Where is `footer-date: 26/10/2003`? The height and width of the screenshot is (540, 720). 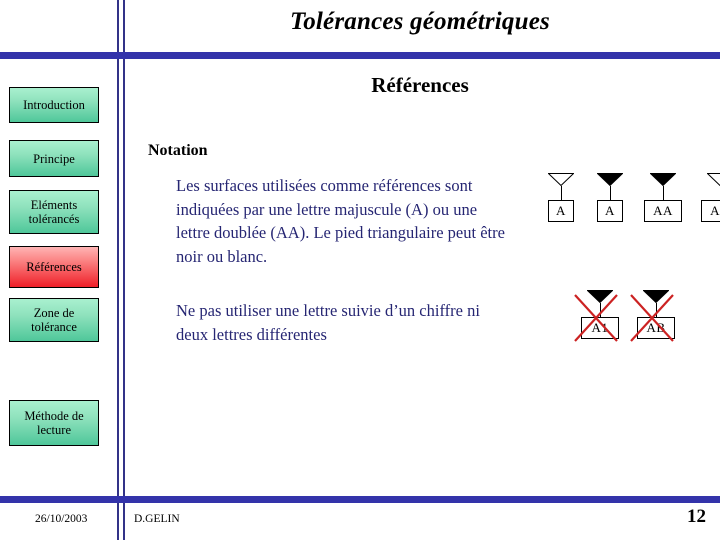
footer-date: 26/10/2003 is located at coordinates (61, 519).